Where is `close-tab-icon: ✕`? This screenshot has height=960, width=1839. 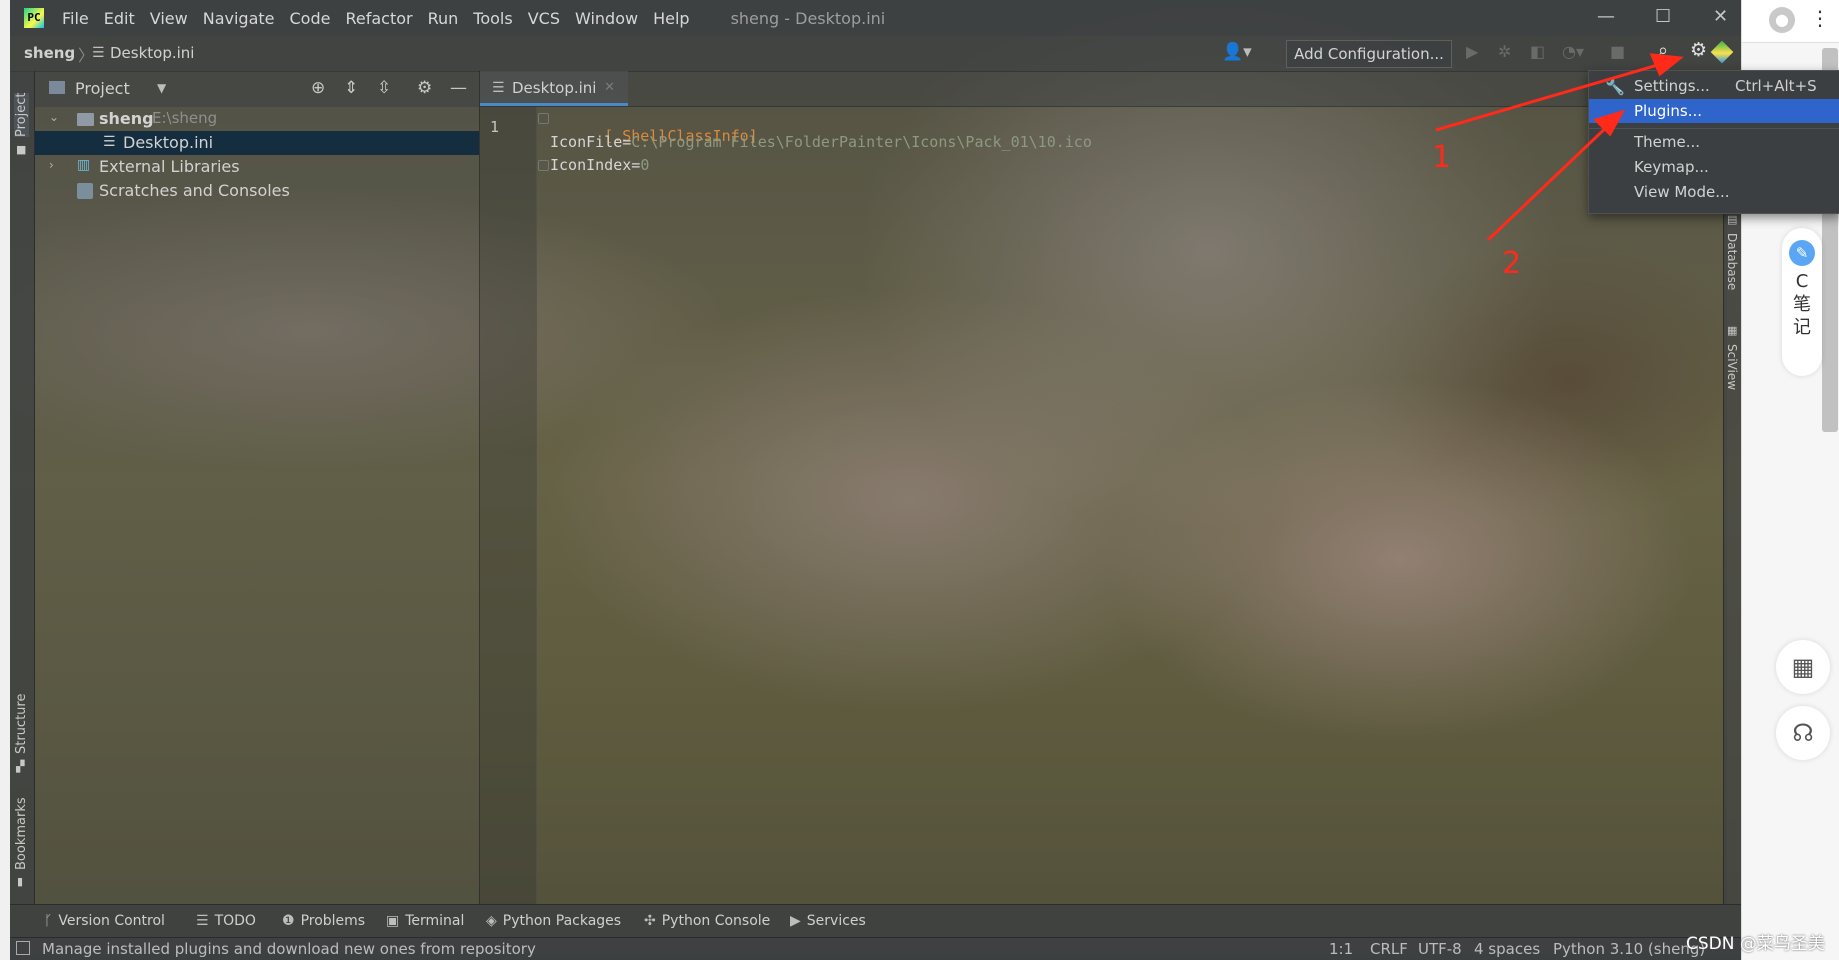
close-tab-icon: ✕ is located at coordinates (609, 87).